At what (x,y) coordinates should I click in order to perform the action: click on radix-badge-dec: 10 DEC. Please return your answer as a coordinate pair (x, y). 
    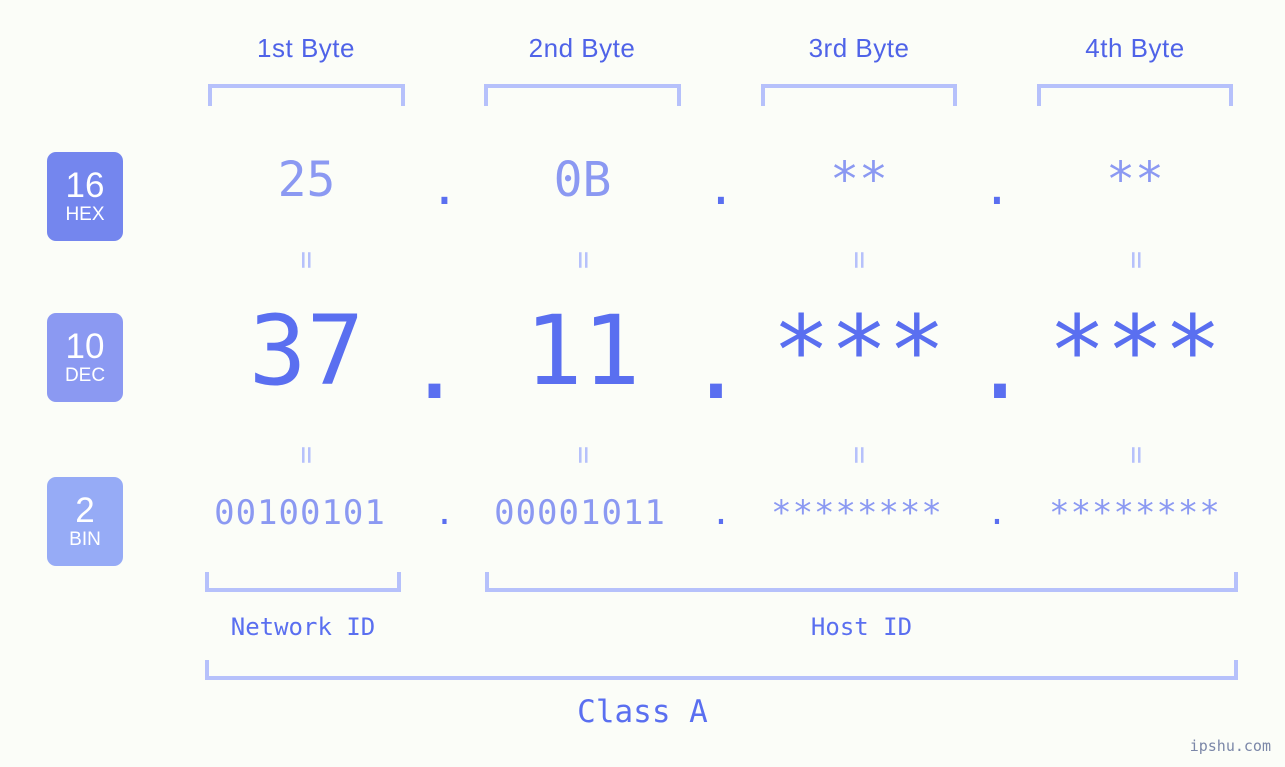
    Looking at the image, I should click on (85, 357).